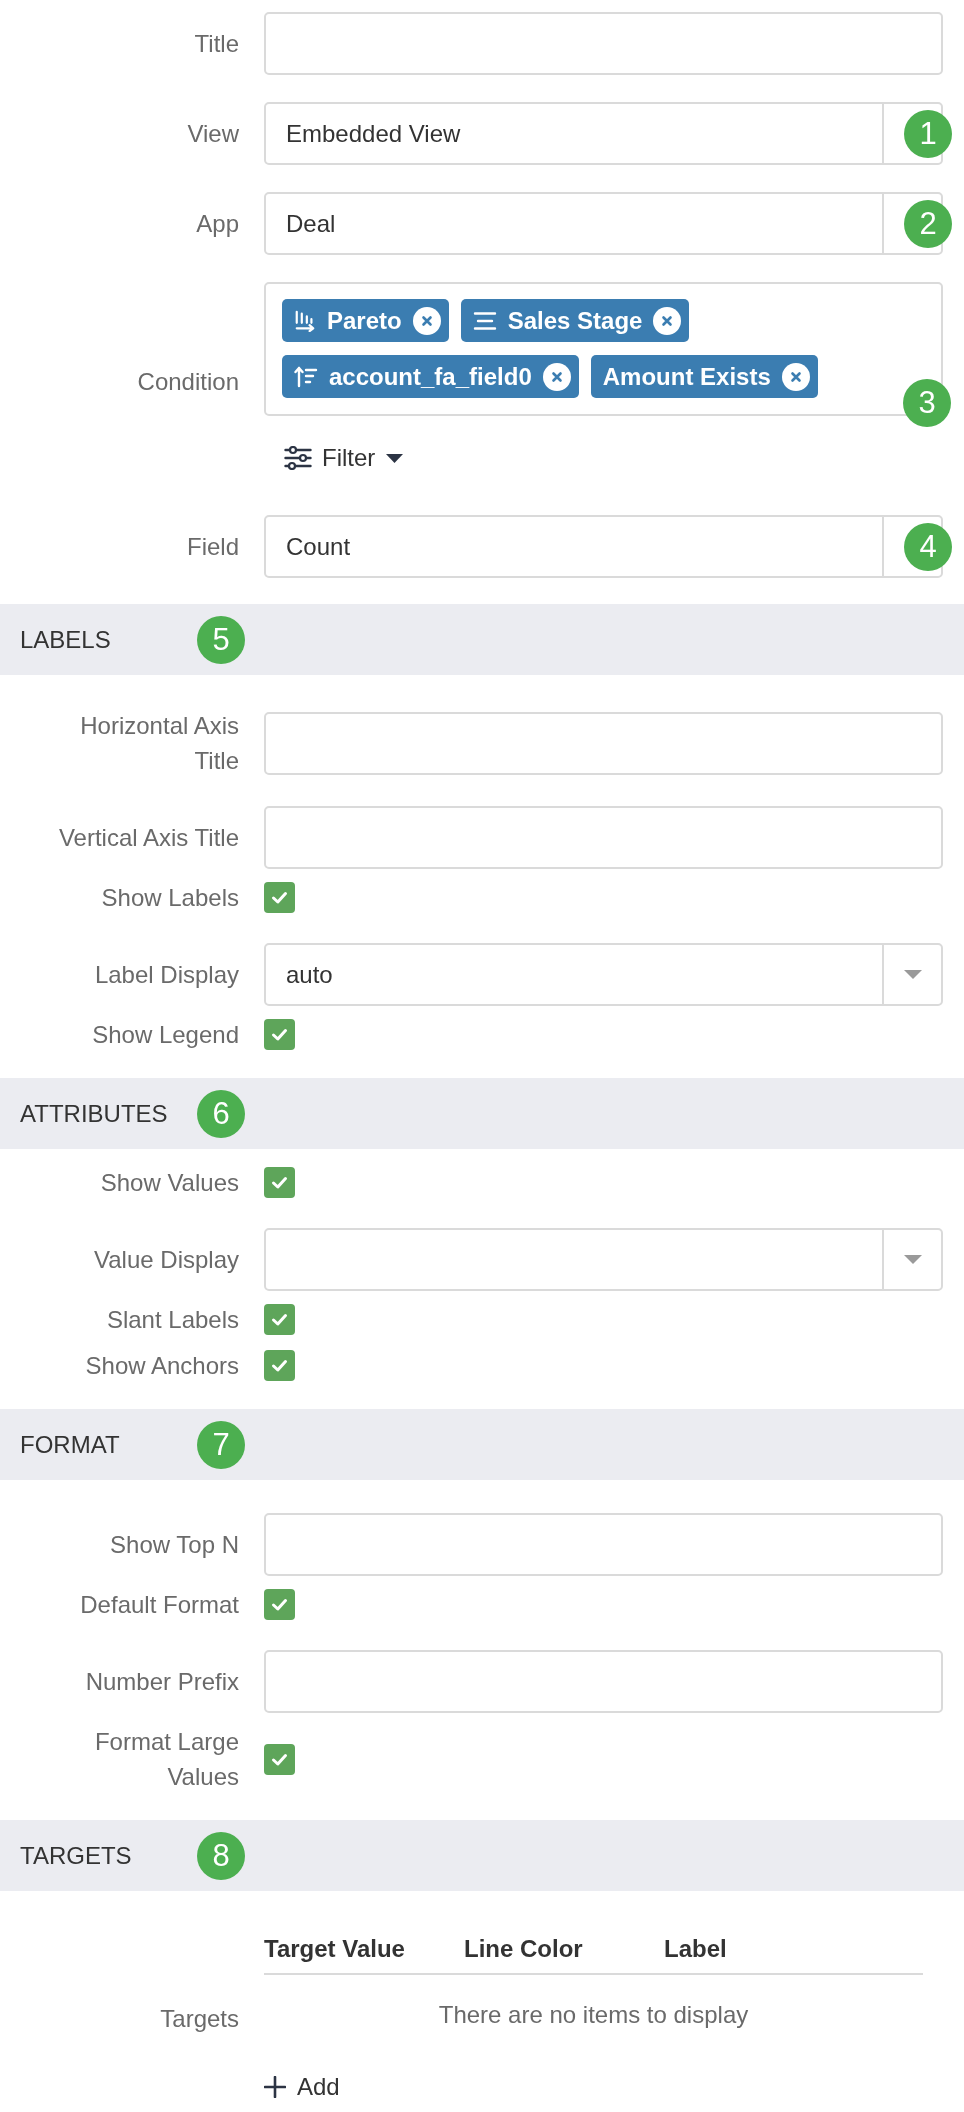 The image size is (964, 2112). I want to click on sort-icon, so click(306, 376).